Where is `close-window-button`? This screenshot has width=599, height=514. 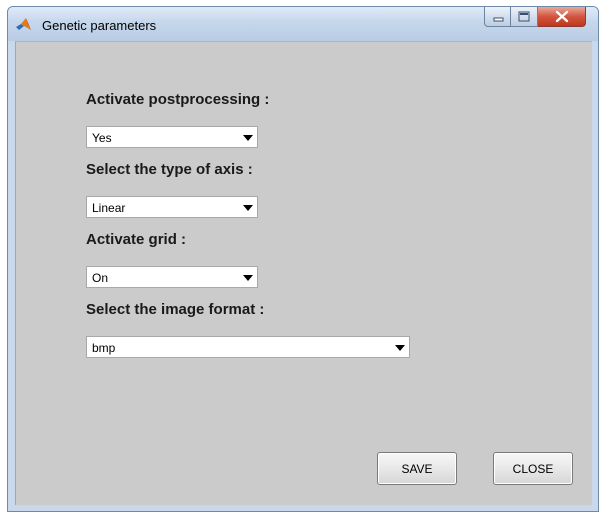
close-window-button is located at coordinates (562, 17).